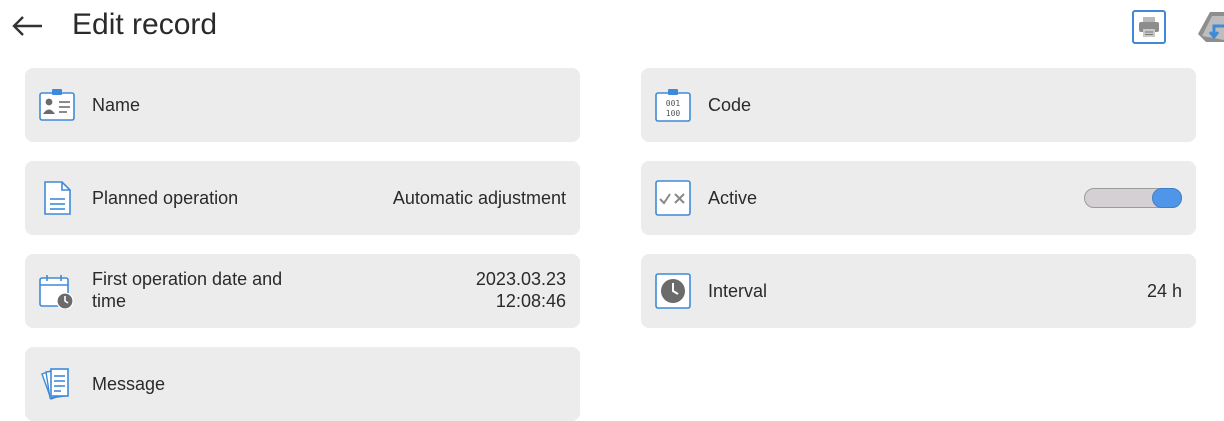 This screenshot has height=421, width=1224. I want to click on first-operation-time: 12:08:46, so click(530, 301).